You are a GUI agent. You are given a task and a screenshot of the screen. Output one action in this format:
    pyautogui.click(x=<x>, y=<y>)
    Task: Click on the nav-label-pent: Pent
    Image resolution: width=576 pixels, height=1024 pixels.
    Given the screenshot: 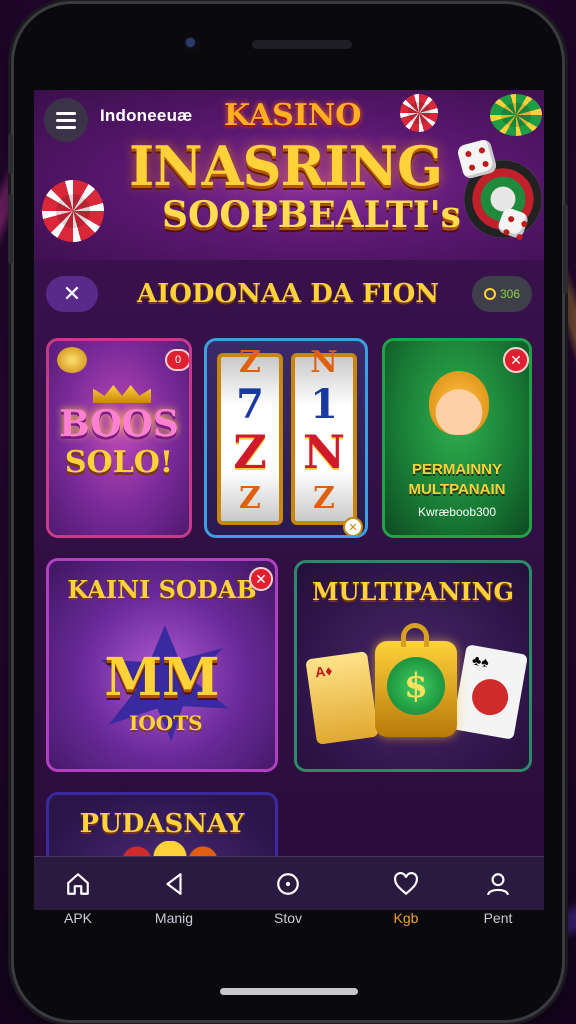 What is the action you would take?
    pyautogui.click(x=498, y=918)
    